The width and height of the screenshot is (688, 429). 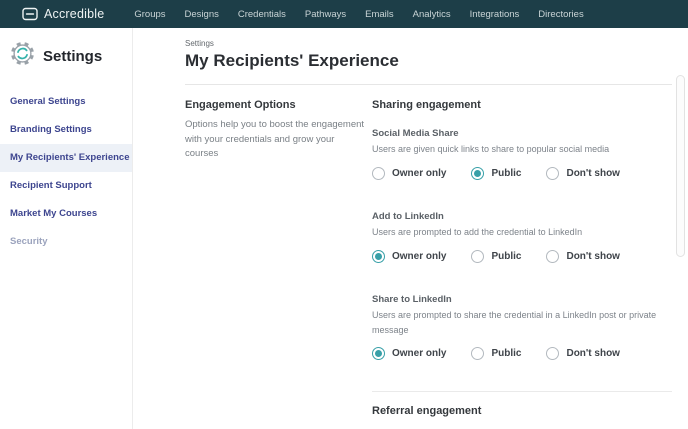 I want to click on section-heading: Sharing engagement, so click(x=426, y=105).